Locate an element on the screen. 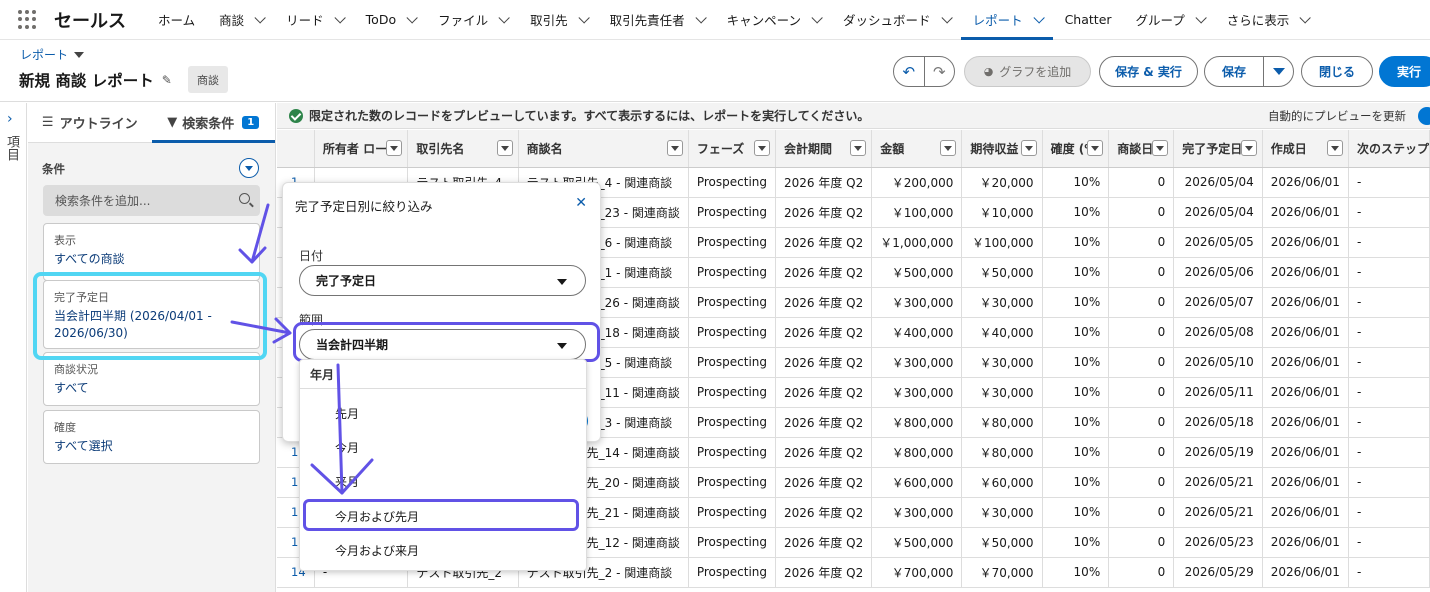 The image size is (1430, 592). listbox-option: 今月および来月 is located at coordinates (377, 550).